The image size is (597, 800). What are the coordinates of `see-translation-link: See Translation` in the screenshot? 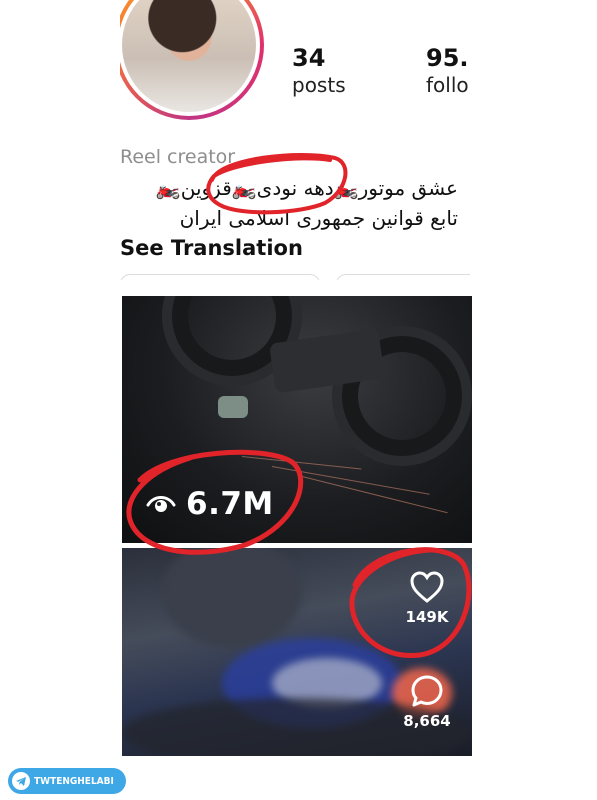 It's located at (211, 248).